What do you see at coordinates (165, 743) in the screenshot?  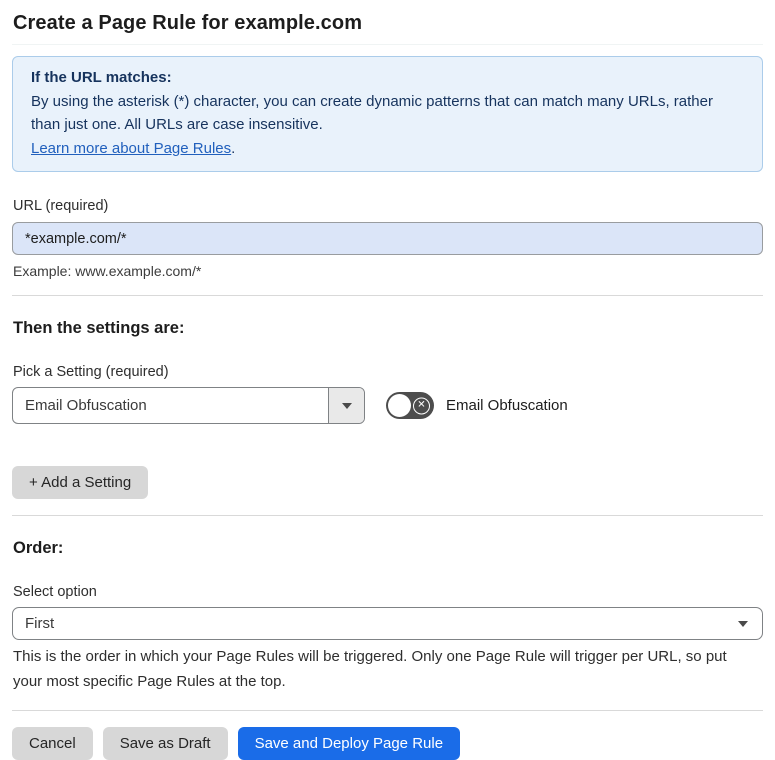 I see `save-draft-button: Save as Draft` at bounding box center [165, 743].